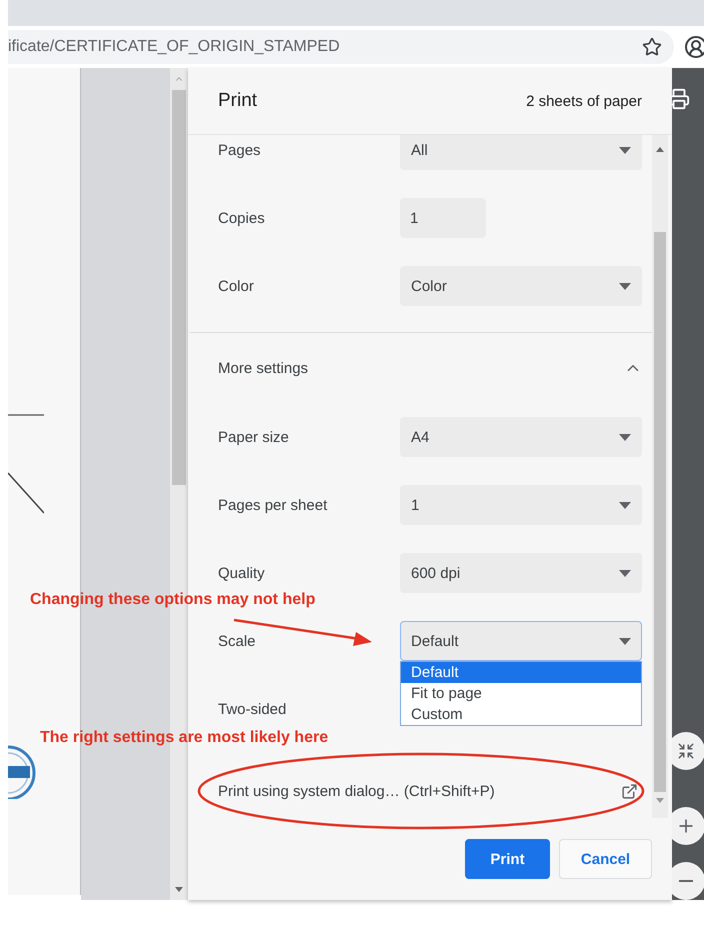  Describe the element at coordinates (584, 101) in the screenshot. I see `sheet-count: 2 sheets of paper` at that location.